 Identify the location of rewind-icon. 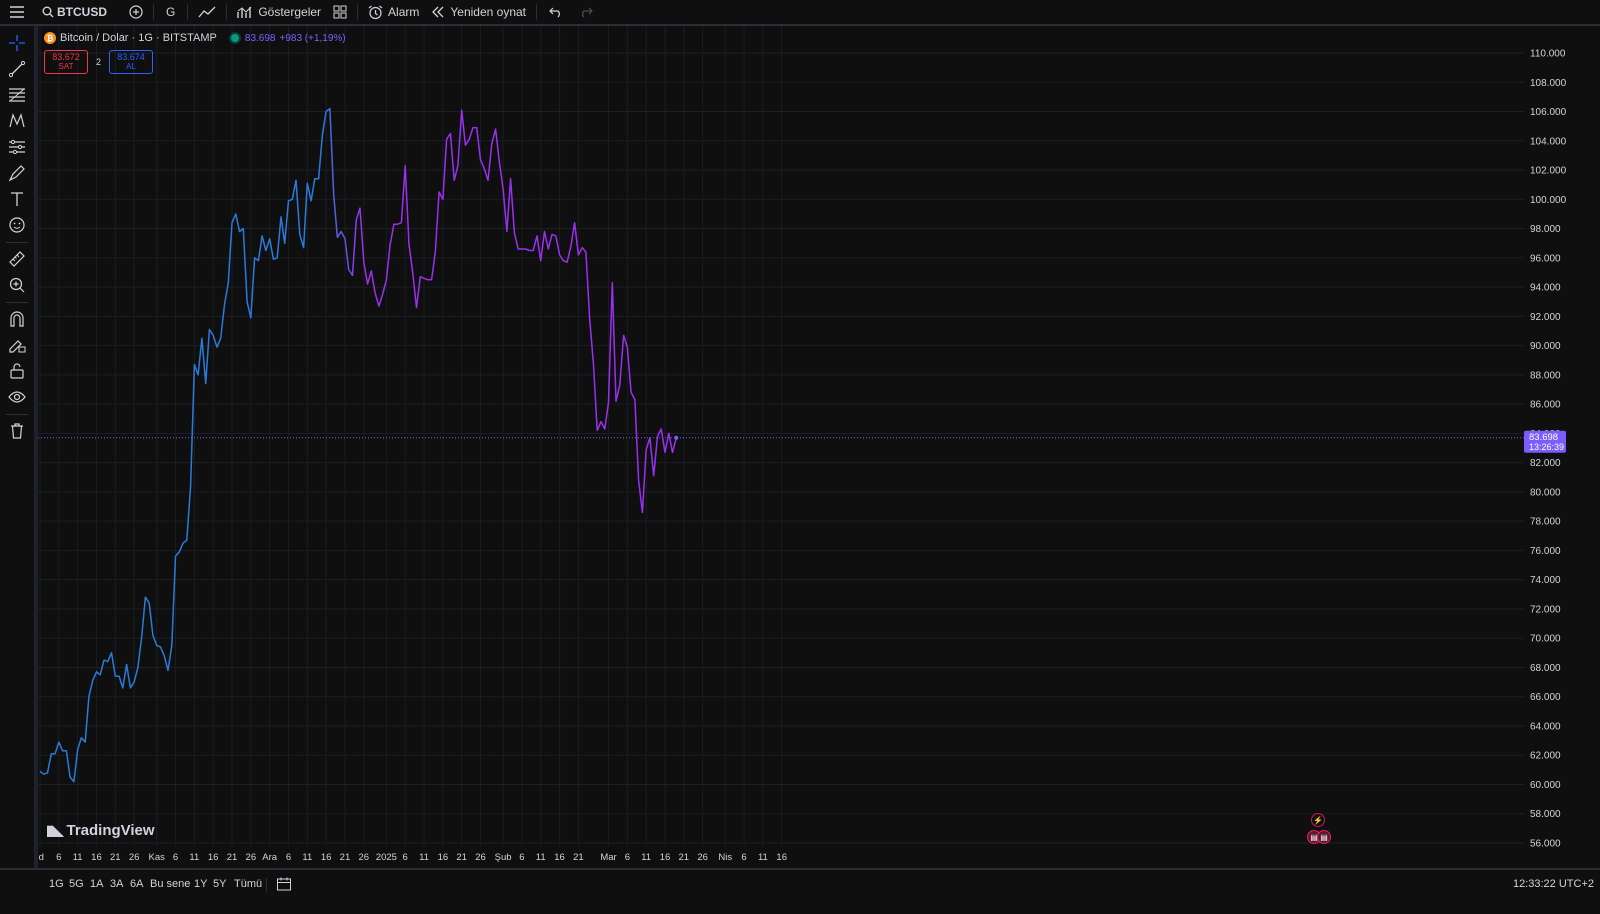
(438, 12).